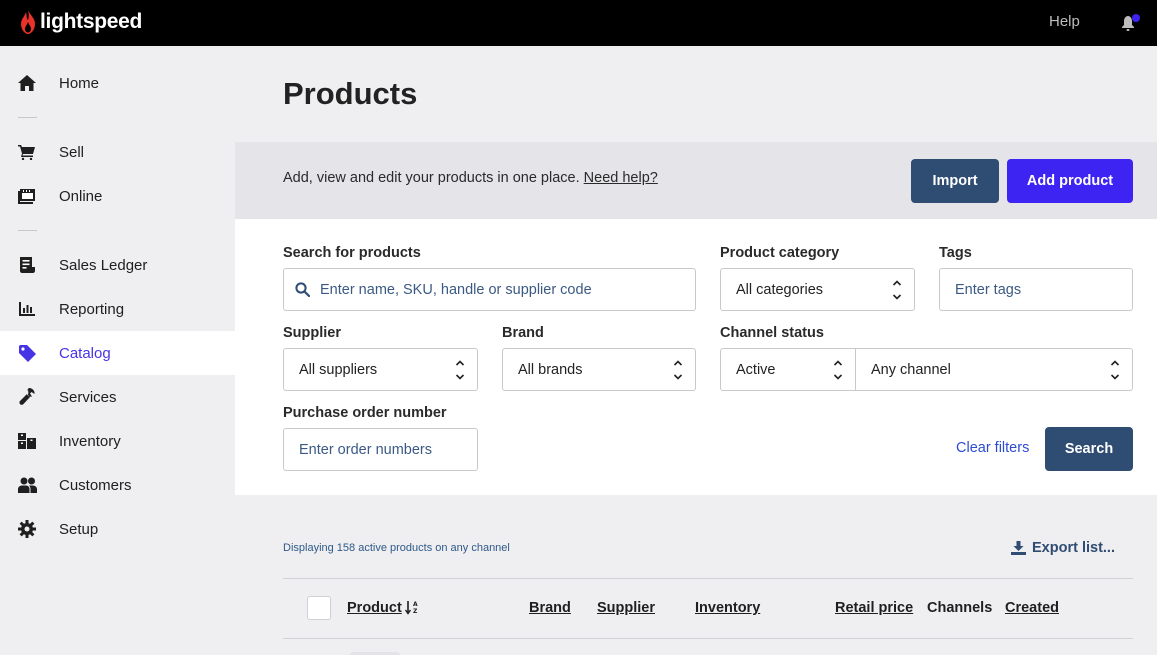  I want to click on sidebar-item-sell: Sell, so click(117, 152).